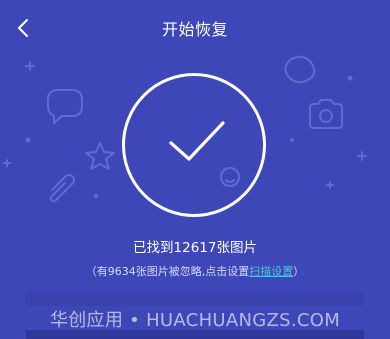 Image resolution: width=390 pixels, height=339 pixels. Describe the element at coordinates (300, 69) in the screenshot. I see `blob-icon` at that location.